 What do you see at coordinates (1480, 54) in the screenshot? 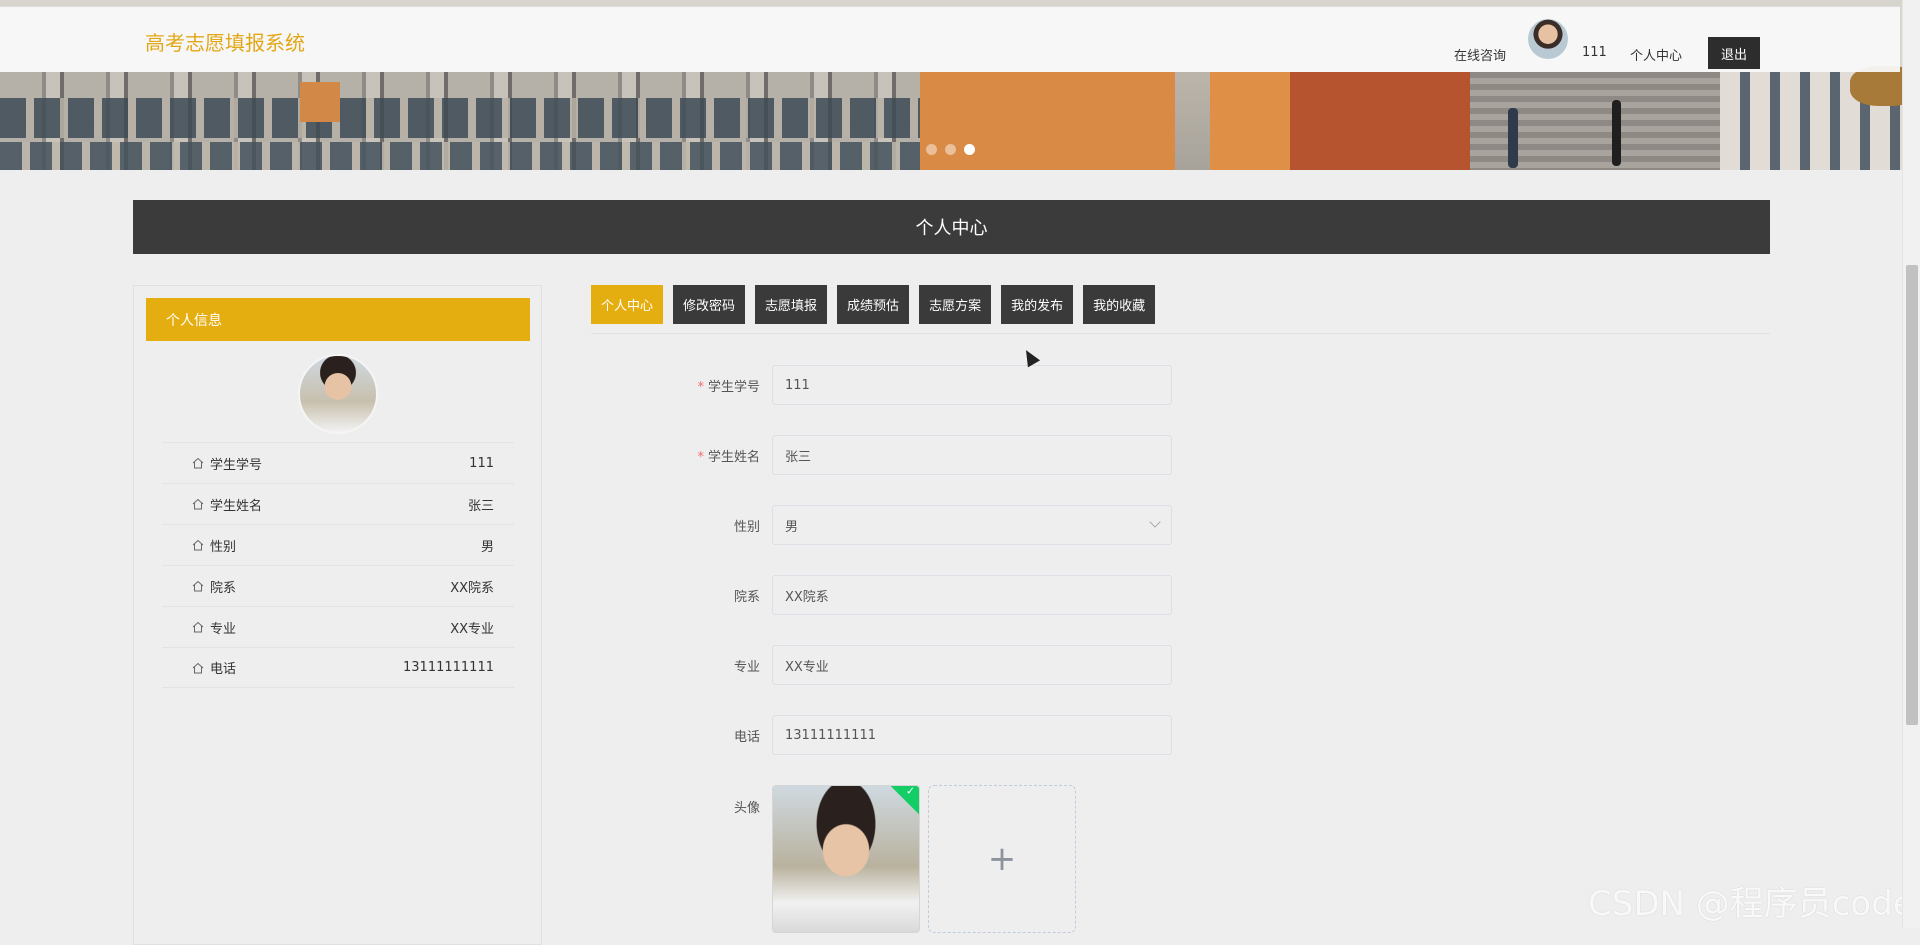
I see `nav-consult-link: 在线咨询` at bounding box center [1480, 54].